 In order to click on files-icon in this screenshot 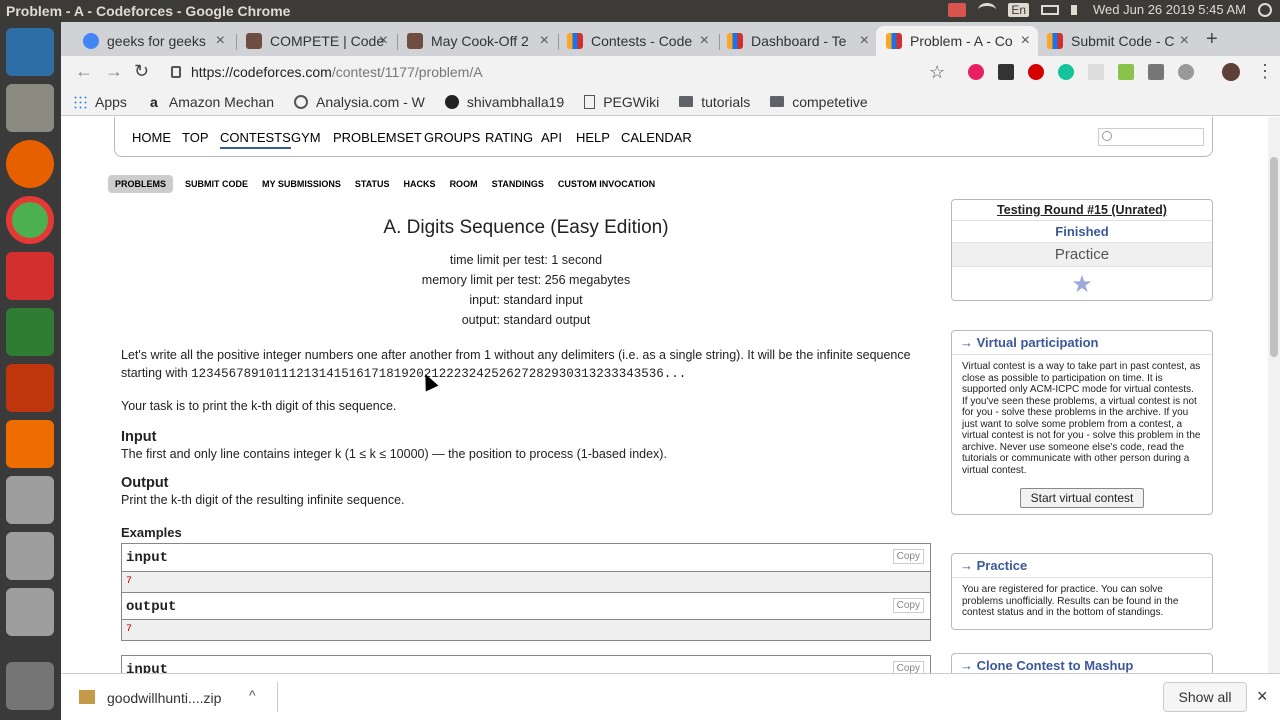, I will do `click(30, 108)`.